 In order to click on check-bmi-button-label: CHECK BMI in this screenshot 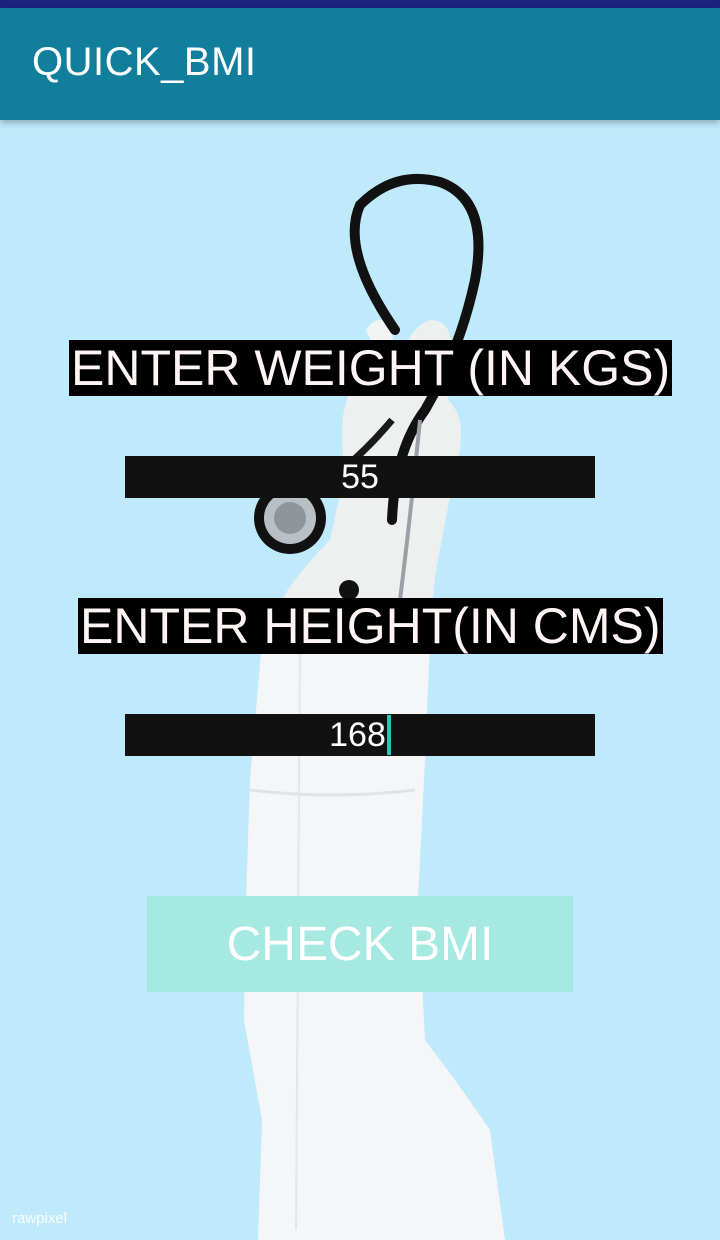, I will do `click(360, 944)`.